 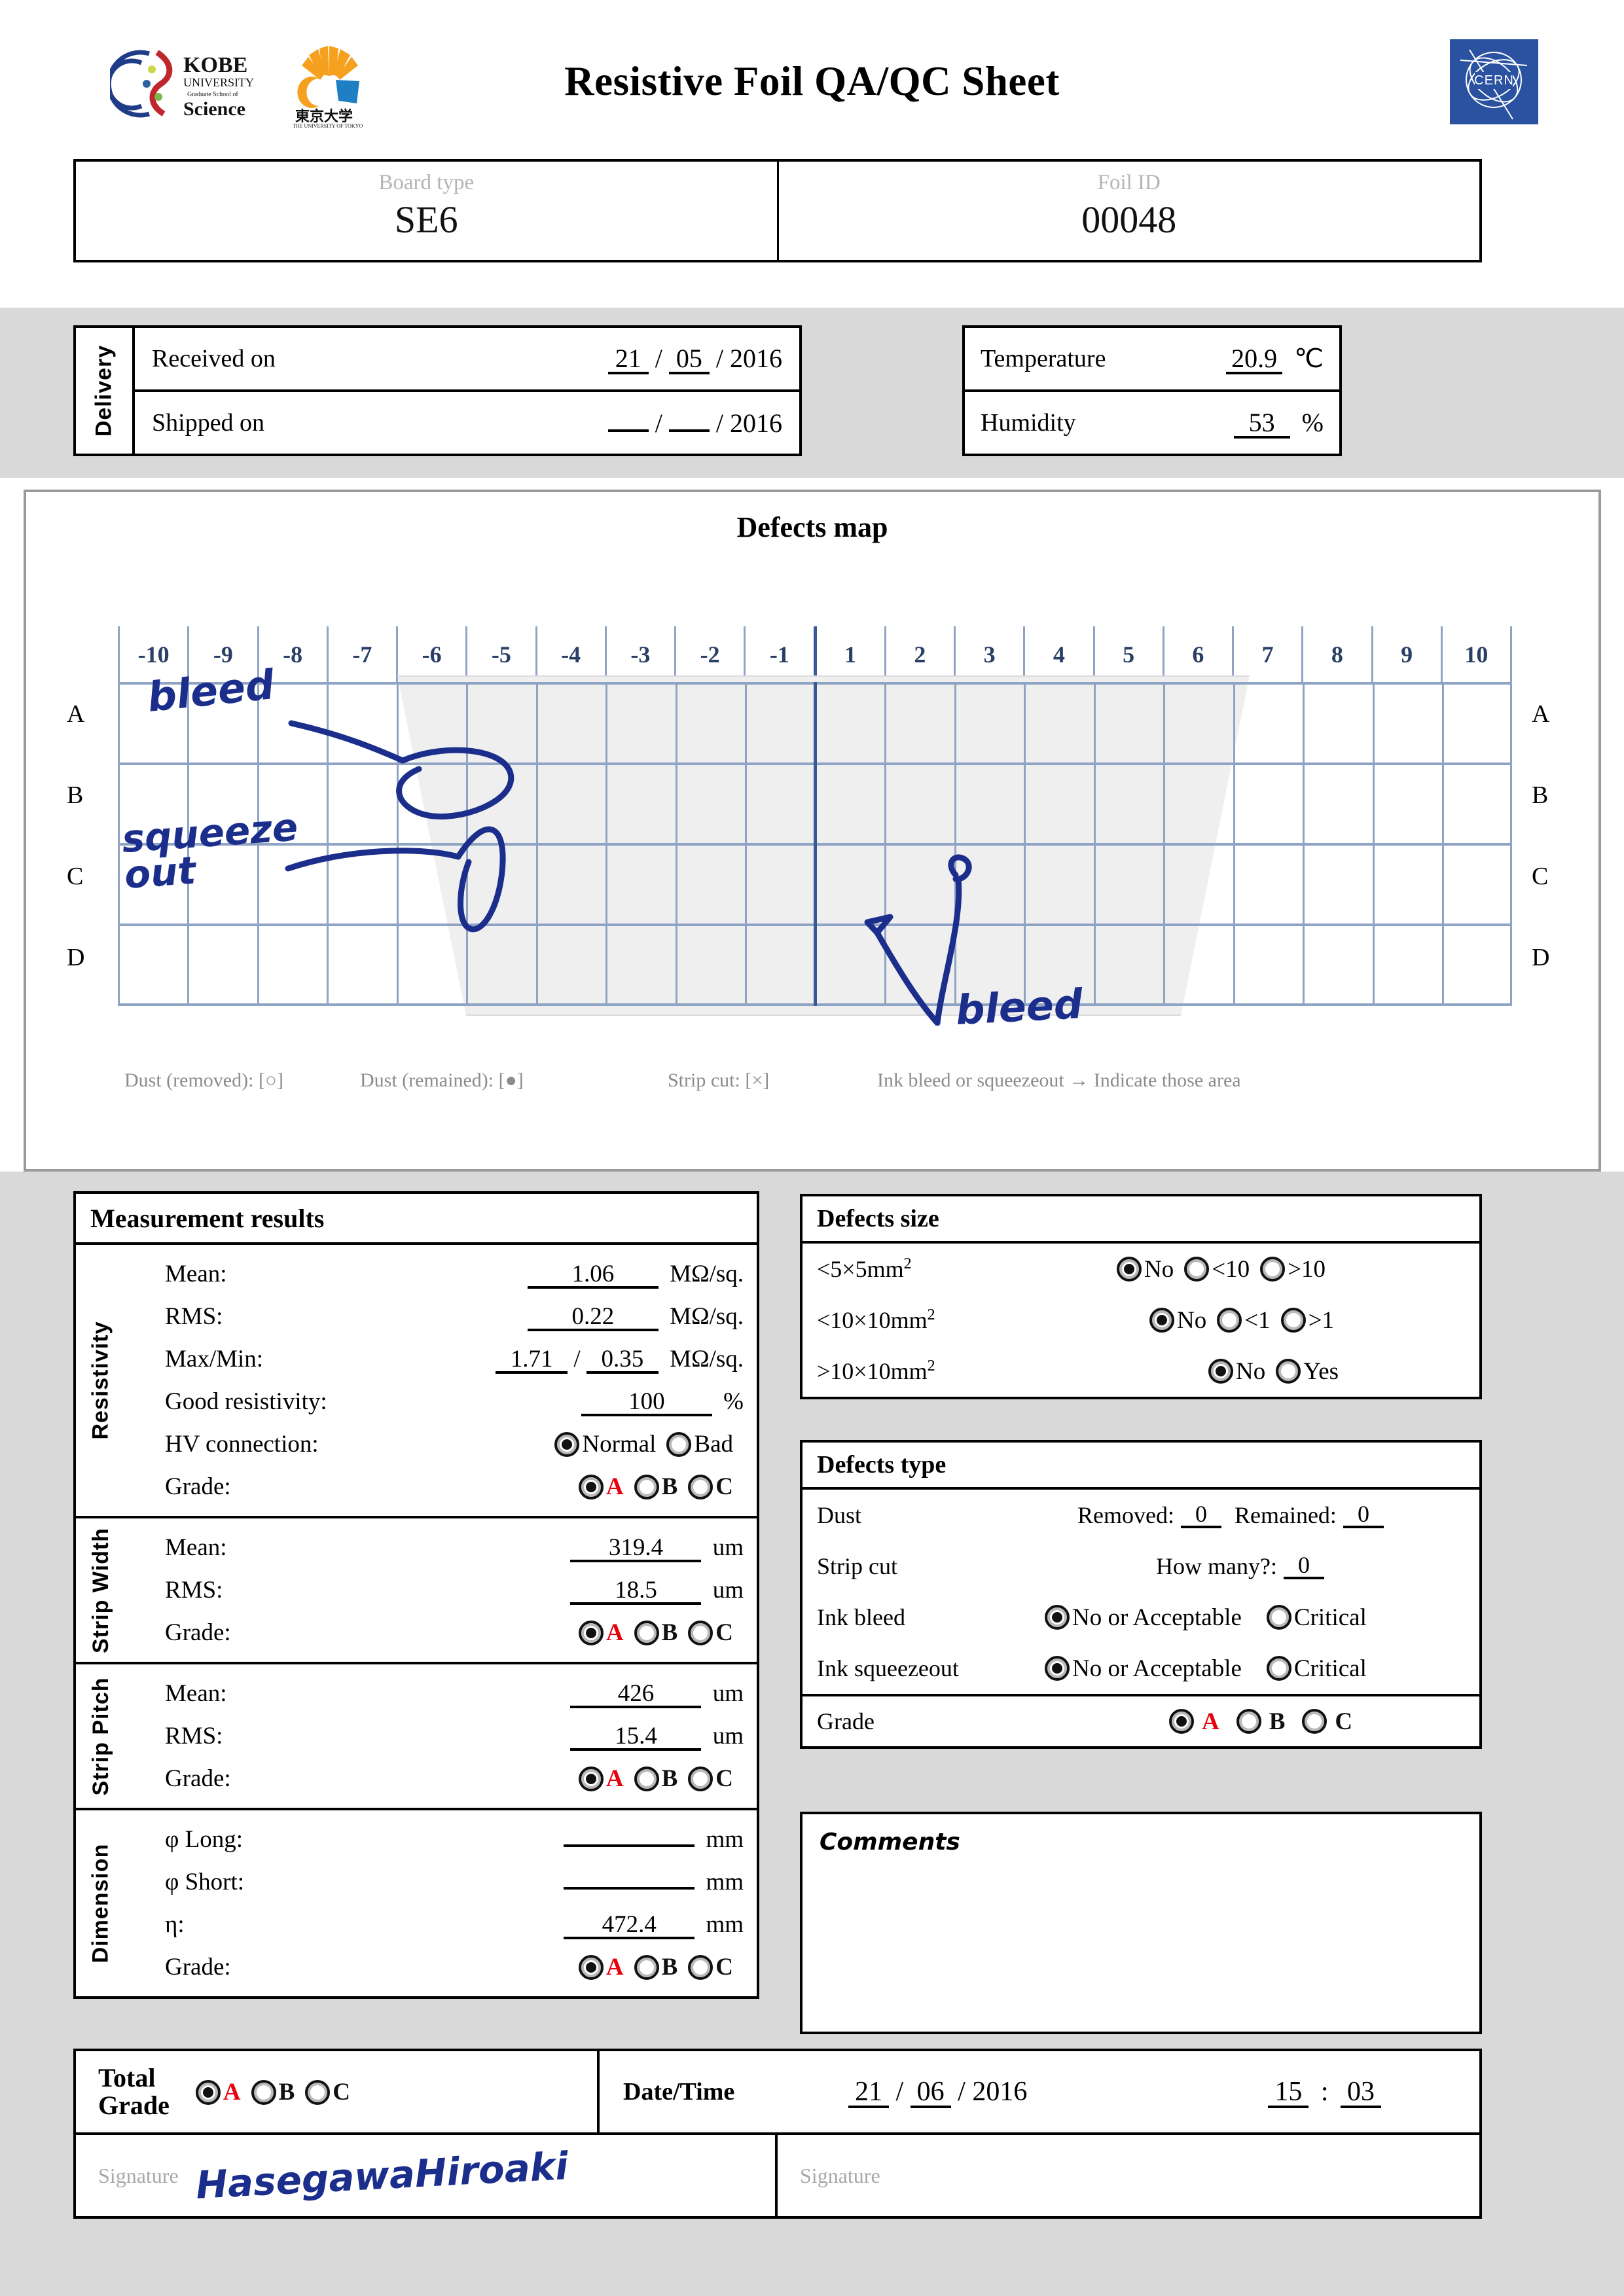 What do you see at coordinates (646, 1968) in the screenshot?
I see `radio-dimension-grade-b` at bounding box center [646, 1968].